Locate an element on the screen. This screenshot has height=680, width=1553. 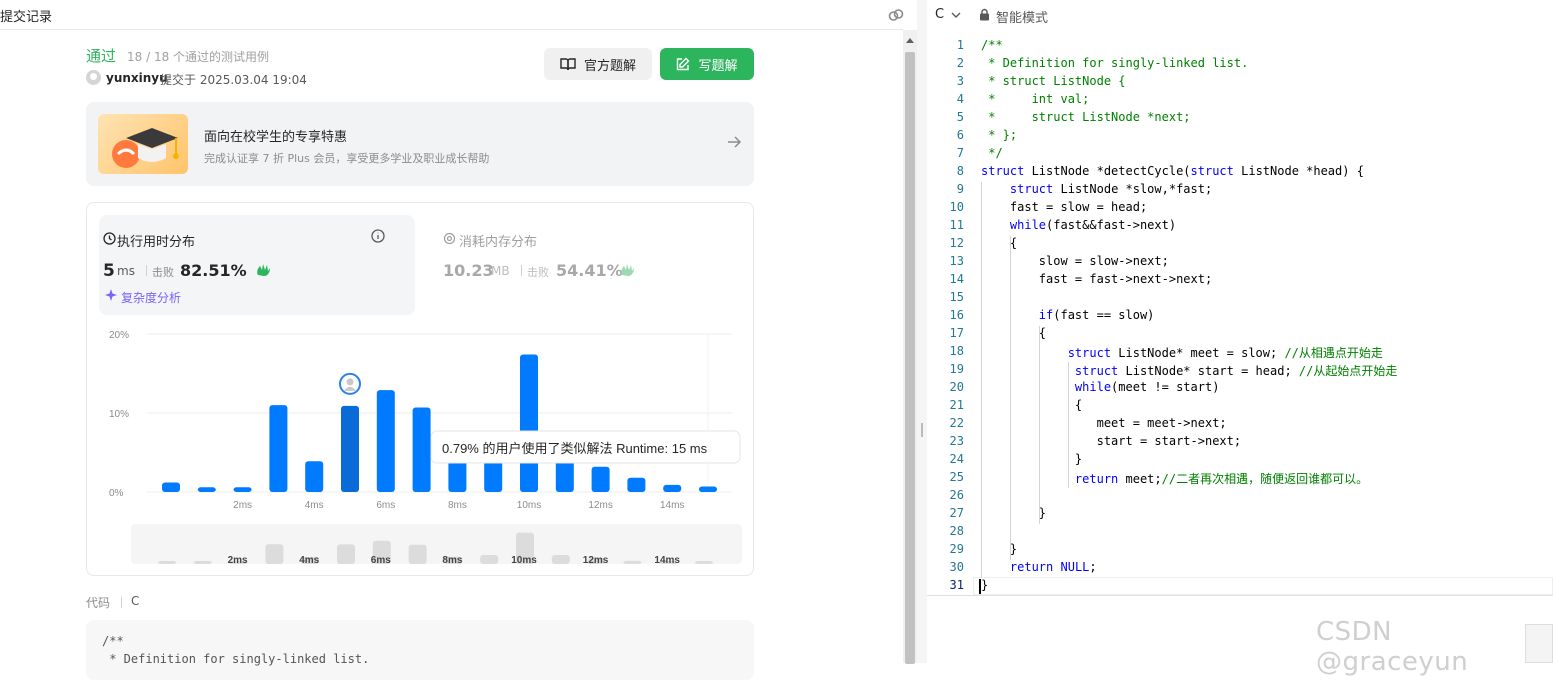
code-text: /** is located at coordinates (992, 45).